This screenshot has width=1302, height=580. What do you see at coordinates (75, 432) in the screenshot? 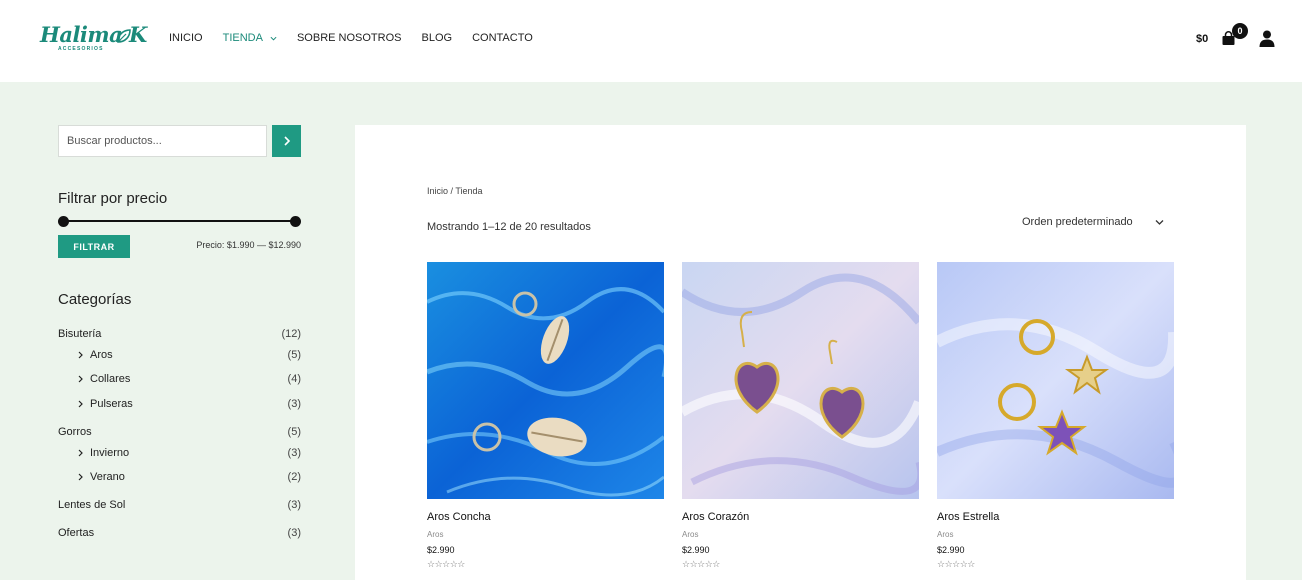
I see `category-label: Gorros` at bounding box center [75, 432].